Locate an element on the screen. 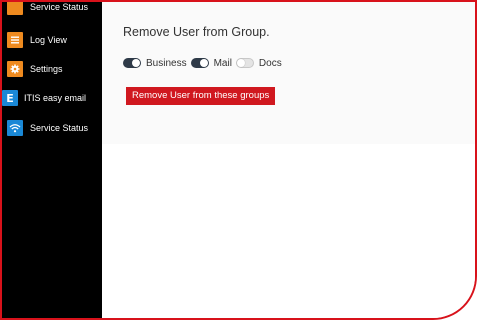 The height and width of the screenshot is (320, 477). log-list-icon is located at coordinates (15, 40).